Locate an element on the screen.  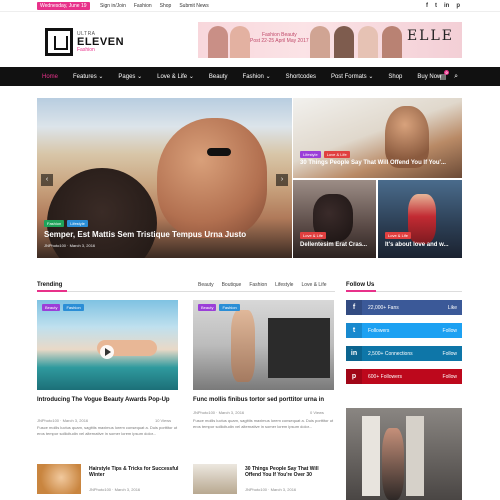
nav-item-buy-now: Buy Now is located at coordinates (429, 77).